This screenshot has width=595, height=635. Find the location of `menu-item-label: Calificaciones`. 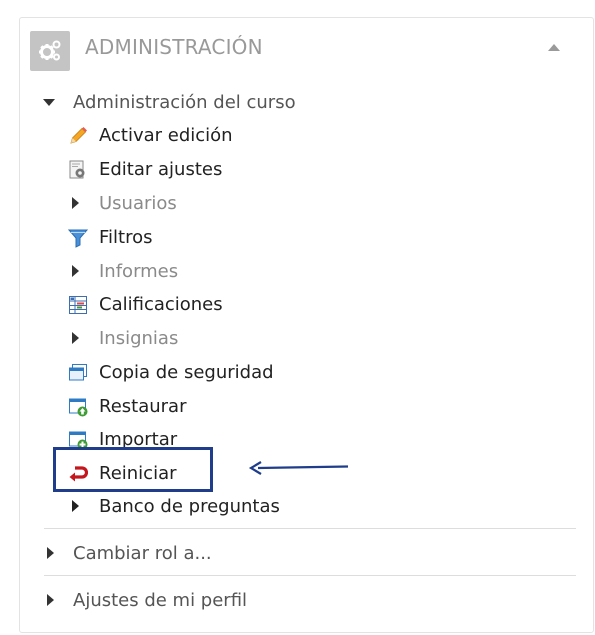

menu-item-label: Calificaciones is located at coordinates (161, 304).